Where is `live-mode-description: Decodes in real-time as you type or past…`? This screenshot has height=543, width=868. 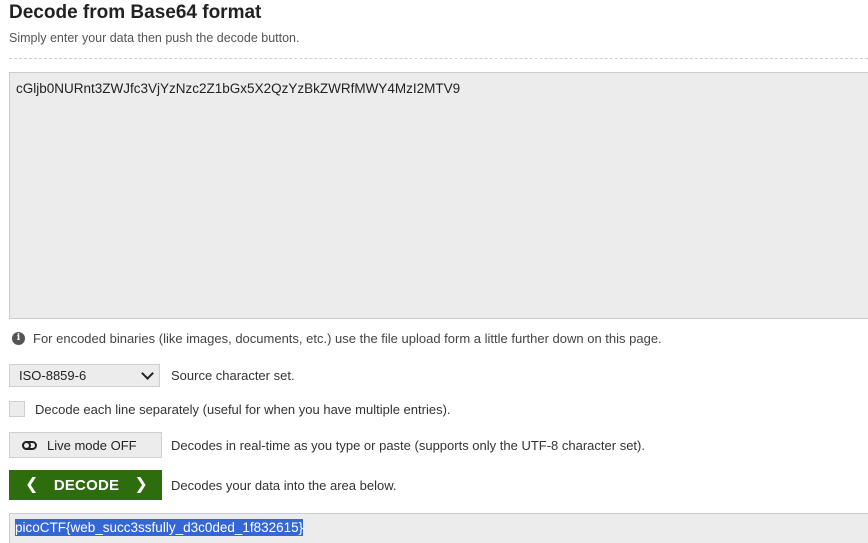
live-mode-description: Decodes in real-time as you type or past… is located at coordinates (408, 445).